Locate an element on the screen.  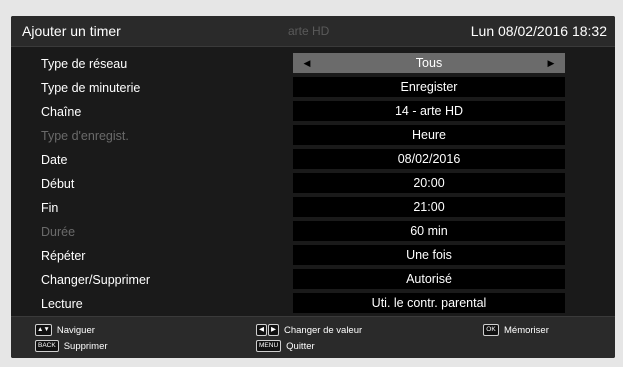
dialog-title: Ajouter un timer is located at coordinates (71, 31).